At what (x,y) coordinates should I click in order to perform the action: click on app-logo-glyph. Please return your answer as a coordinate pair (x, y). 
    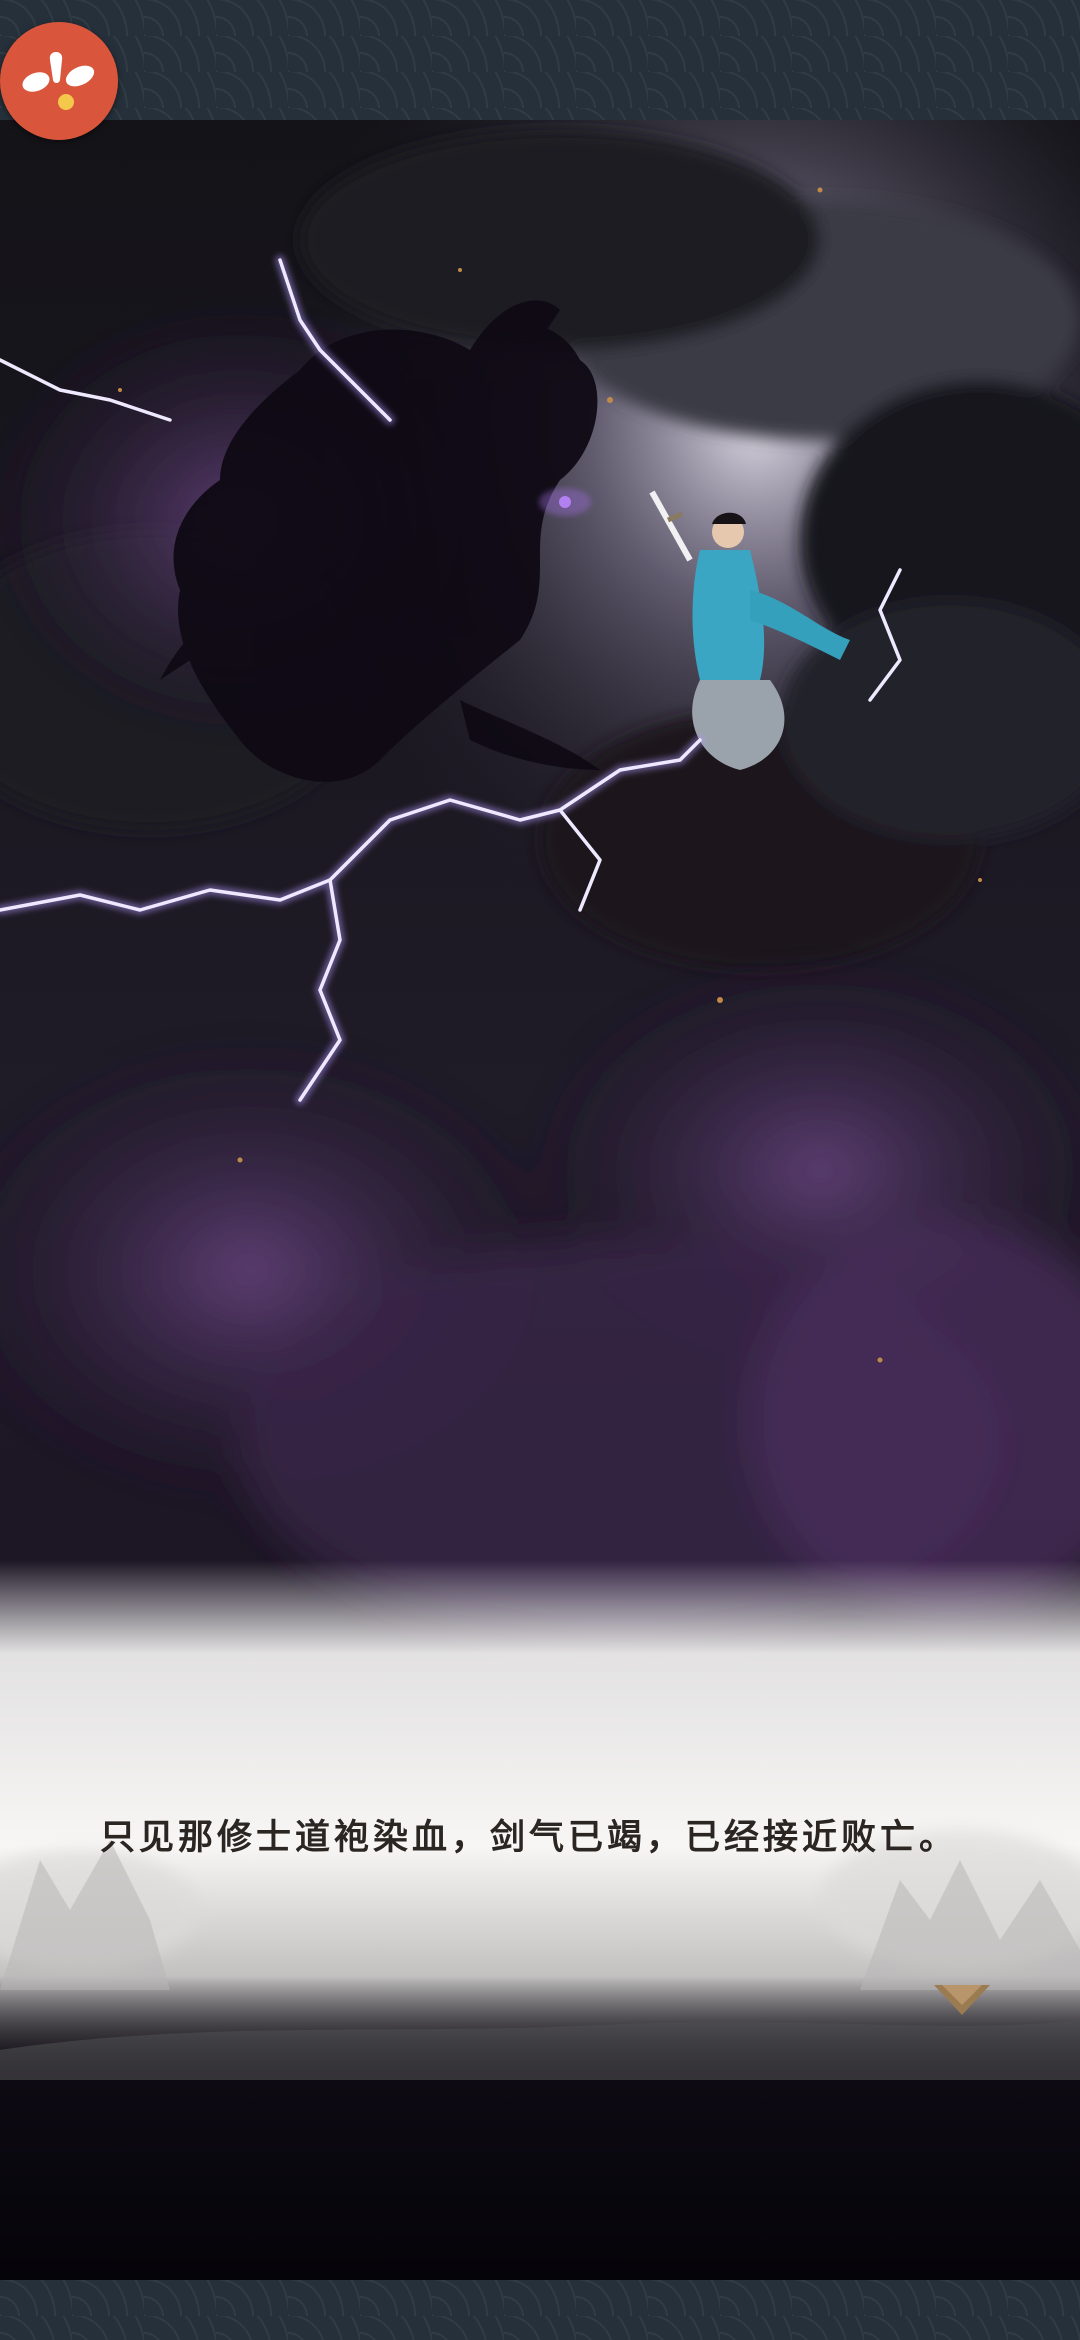
    Looking at the image, I should click on (58, 81).